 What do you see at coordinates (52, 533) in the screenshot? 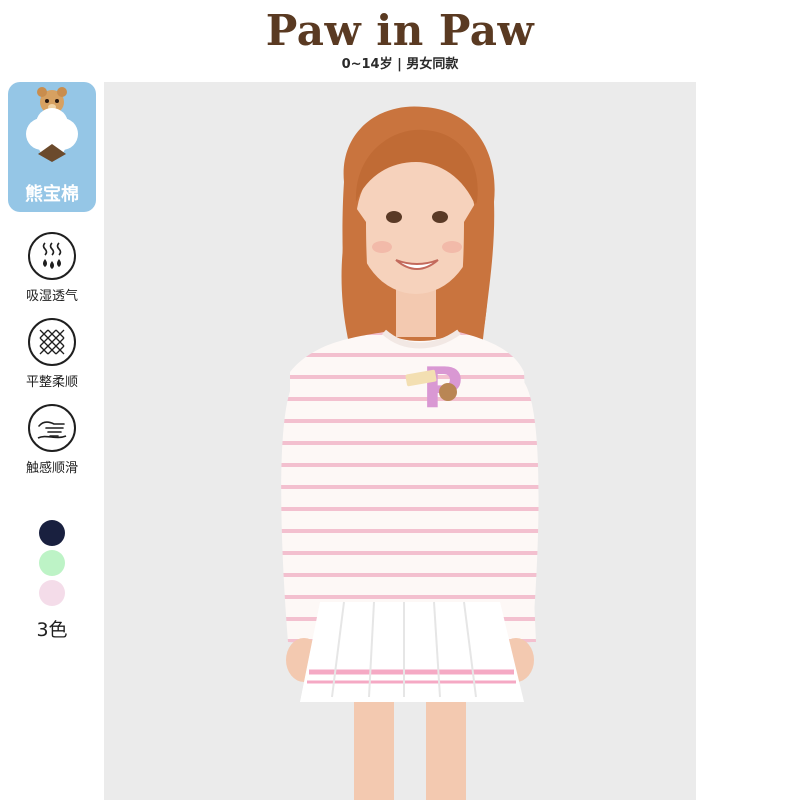
I see `color-swatch-navy` at bounding box center [52, 533].